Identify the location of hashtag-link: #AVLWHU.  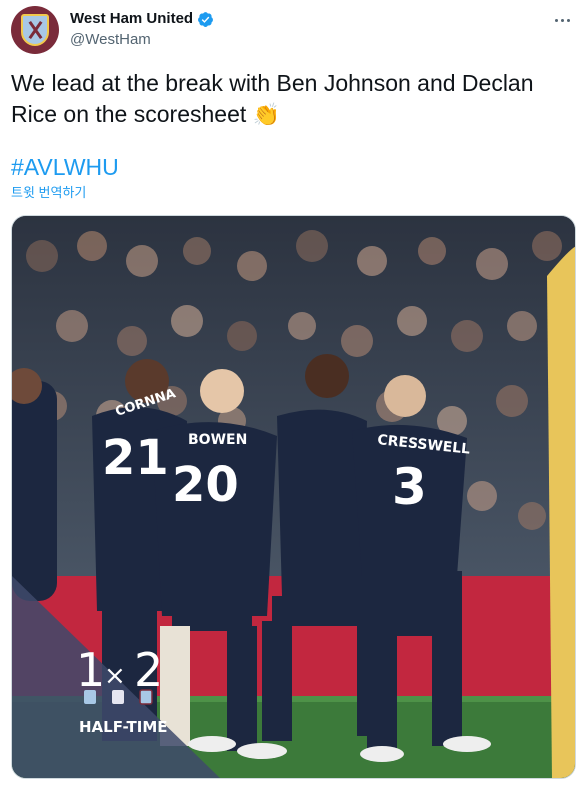
(65, 167).